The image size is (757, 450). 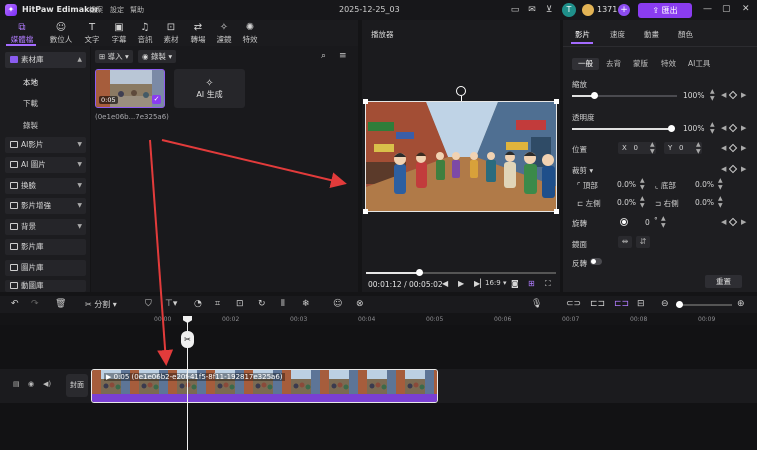 What do you see at coordinates (549, 10) in the screenshot?
I see `download-icon: ⊻` at bounding box center [549, 10].